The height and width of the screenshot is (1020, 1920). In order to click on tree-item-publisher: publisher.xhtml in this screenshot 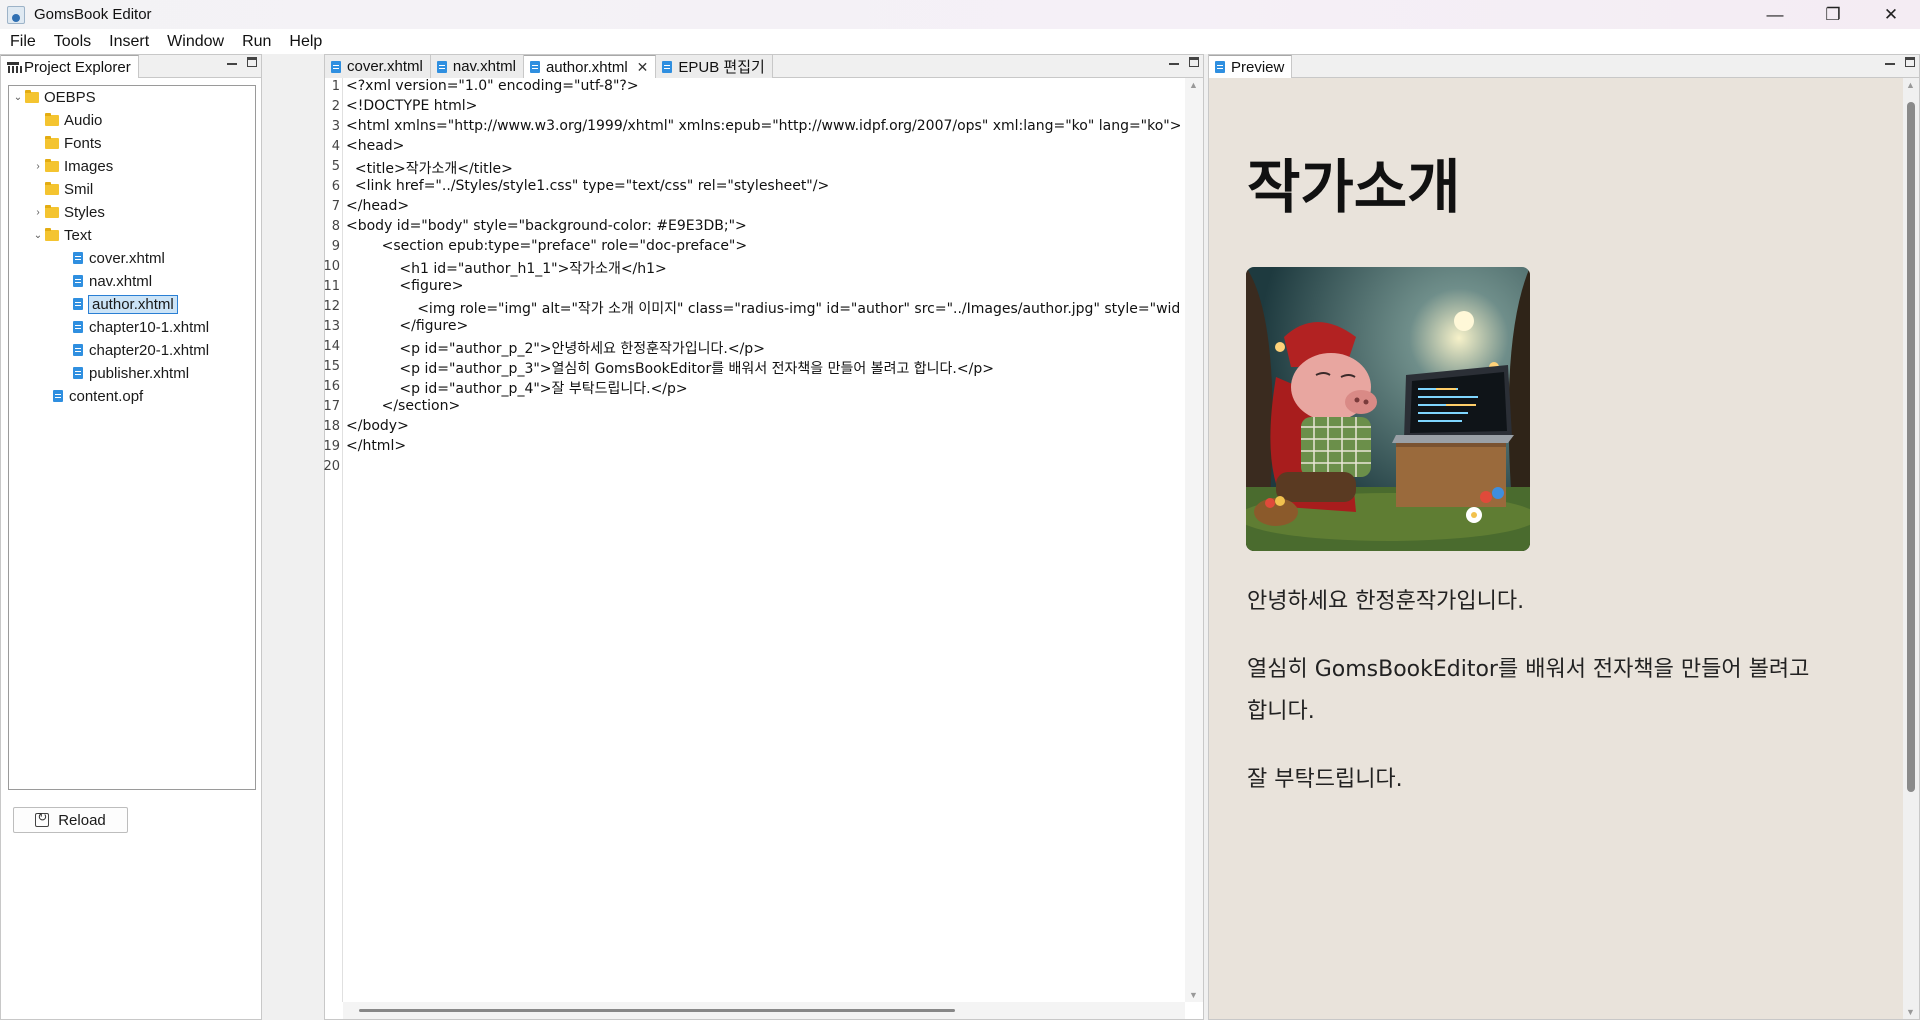, I will do `click(131, 373)`.